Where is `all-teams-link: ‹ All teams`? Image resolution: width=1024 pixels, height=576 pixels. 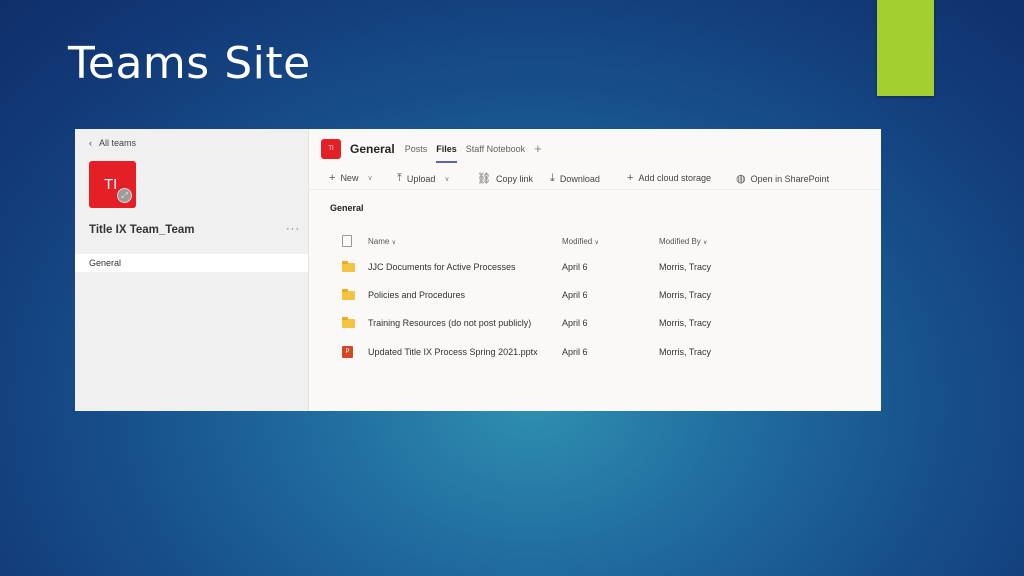 all-teams-link: ‹ All teams is located at coordinates (112, 143).